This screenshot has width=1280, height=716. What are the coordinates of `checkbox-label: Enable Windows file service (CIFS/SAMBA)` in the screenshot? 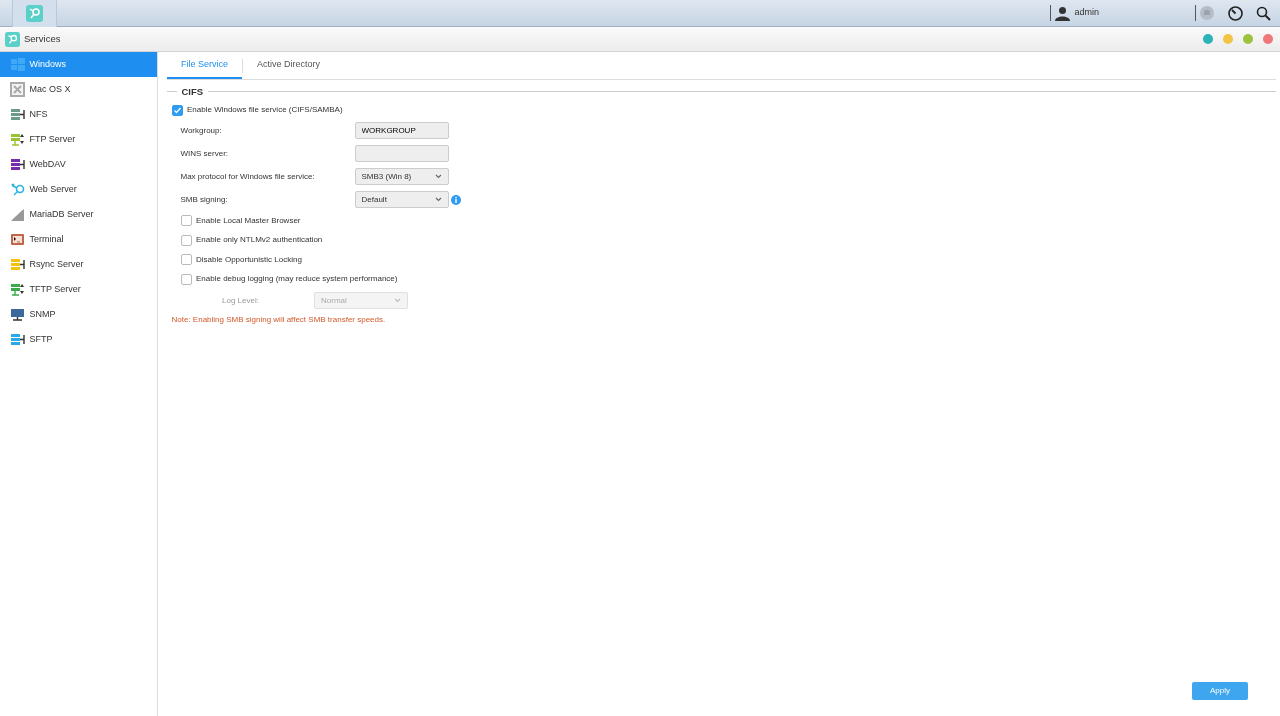 It's located at (265, 110).